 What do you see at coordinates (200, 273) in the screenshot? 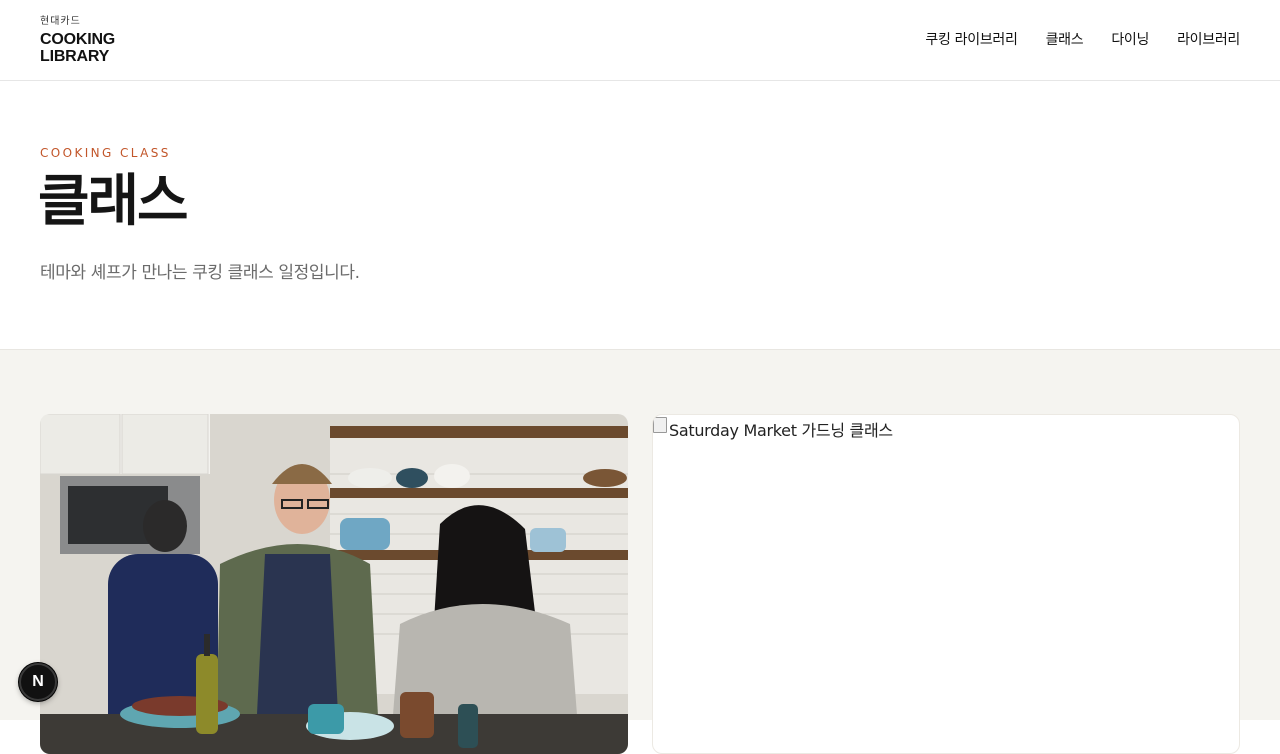
I see `page-description: 테마와 셰프가 만나는 쿠킹 클래스 일정입니다.` at bounding box center [200, 273].